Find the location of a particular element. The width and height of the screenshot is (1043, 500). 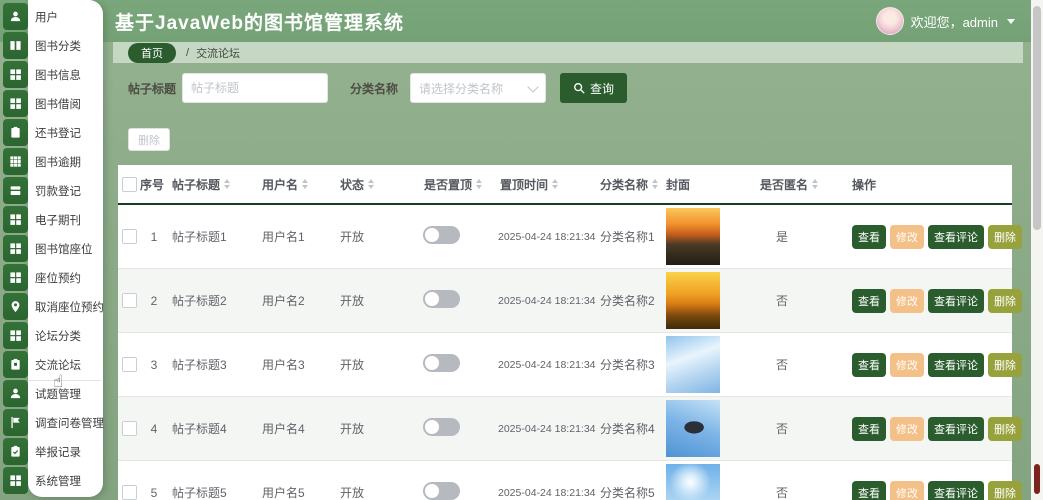

category-select: 请选择分类名称 is located at coordinates (478, 88).